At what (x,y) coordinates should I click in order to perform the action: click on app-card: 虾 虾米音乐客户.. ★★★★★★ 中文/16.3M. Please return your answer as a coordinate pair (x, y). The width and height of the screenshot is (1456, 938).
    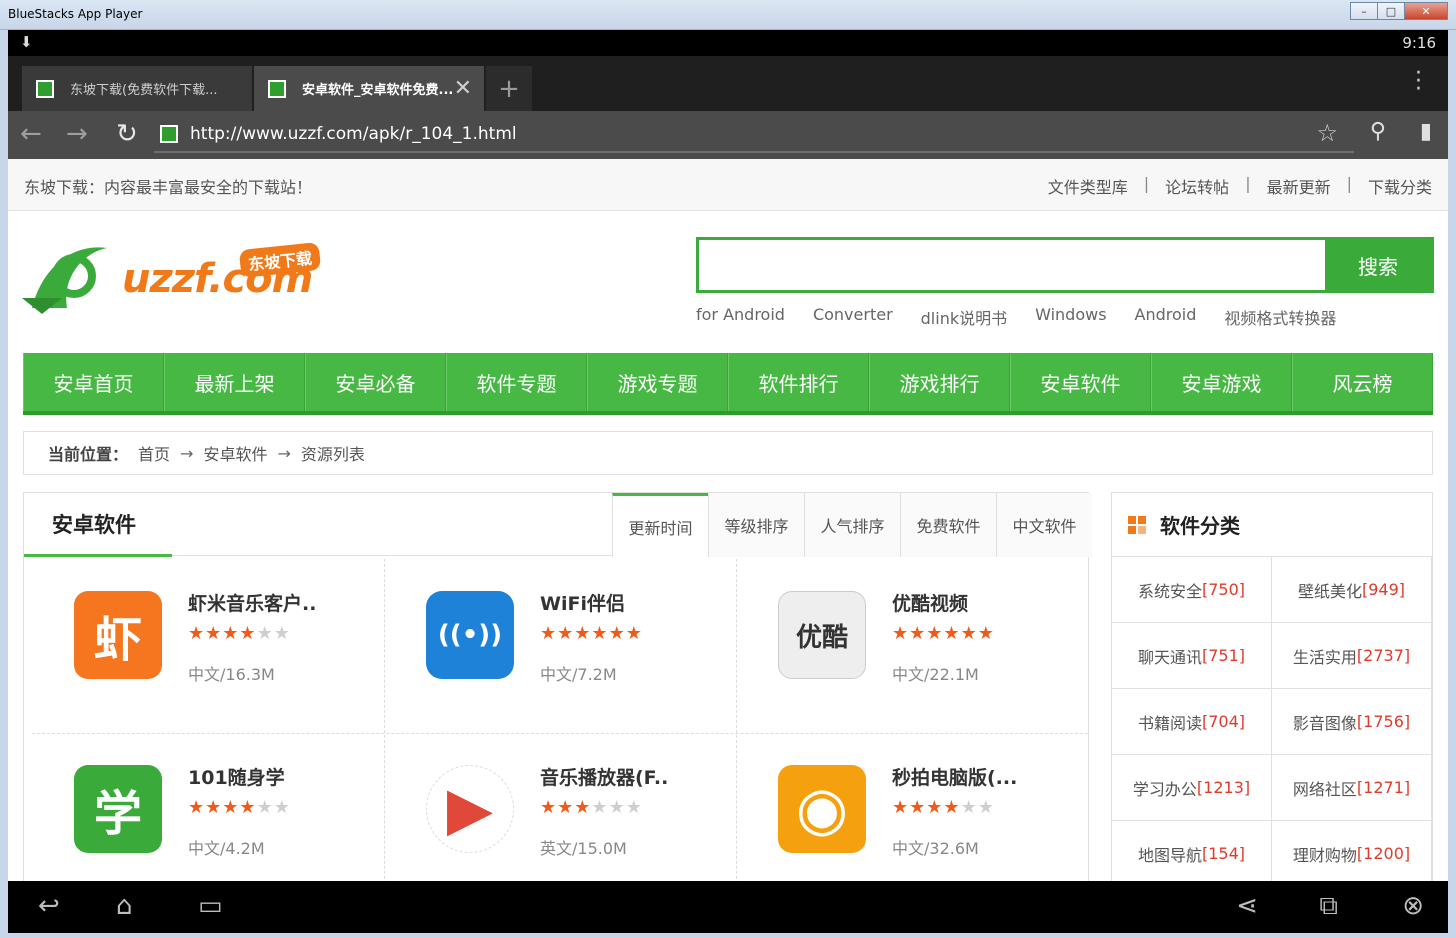
    Looking at the image, I should click on (208, 646).